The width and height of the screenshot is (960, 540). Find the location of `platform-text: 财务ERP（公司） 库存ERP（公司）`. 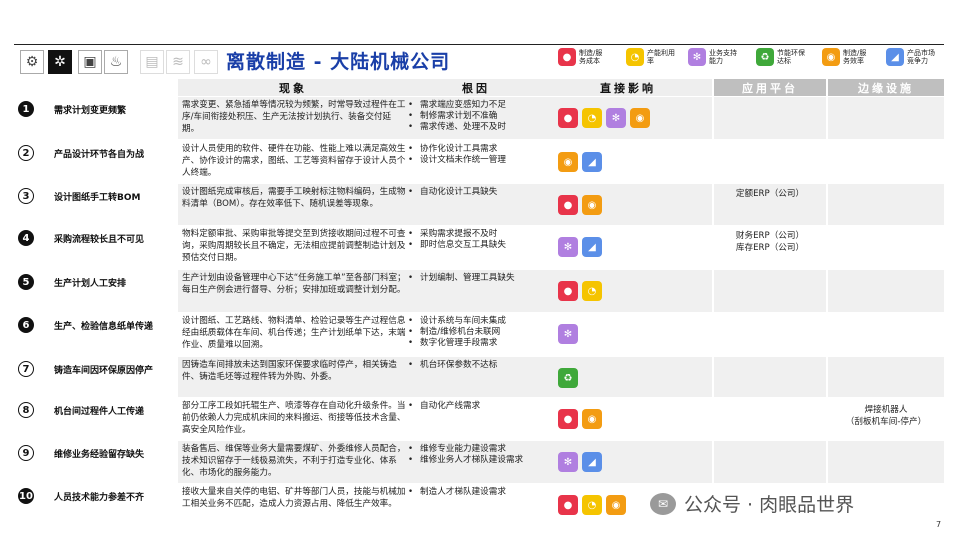

platform-text: 财务ERP（公司） 库存ERP（公司） is located at coordinates (770, 242).